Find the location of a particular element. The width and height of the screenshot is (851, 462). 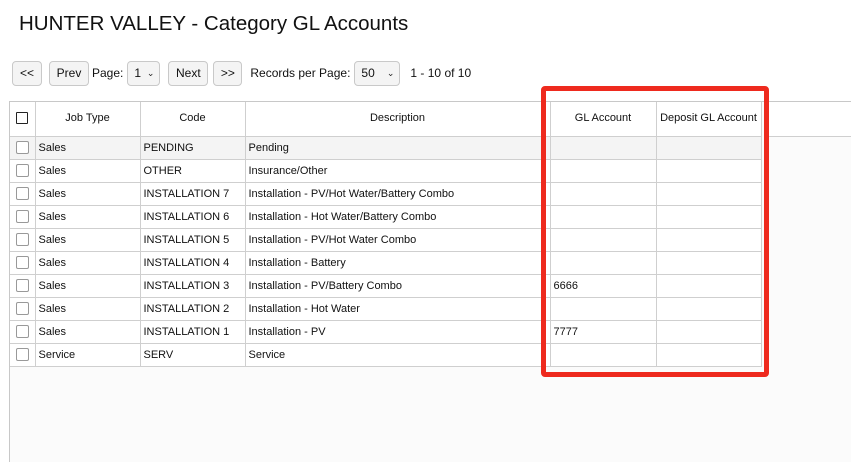

cell-code: INSTALLATION 3 is located at coordinates (193, 286).